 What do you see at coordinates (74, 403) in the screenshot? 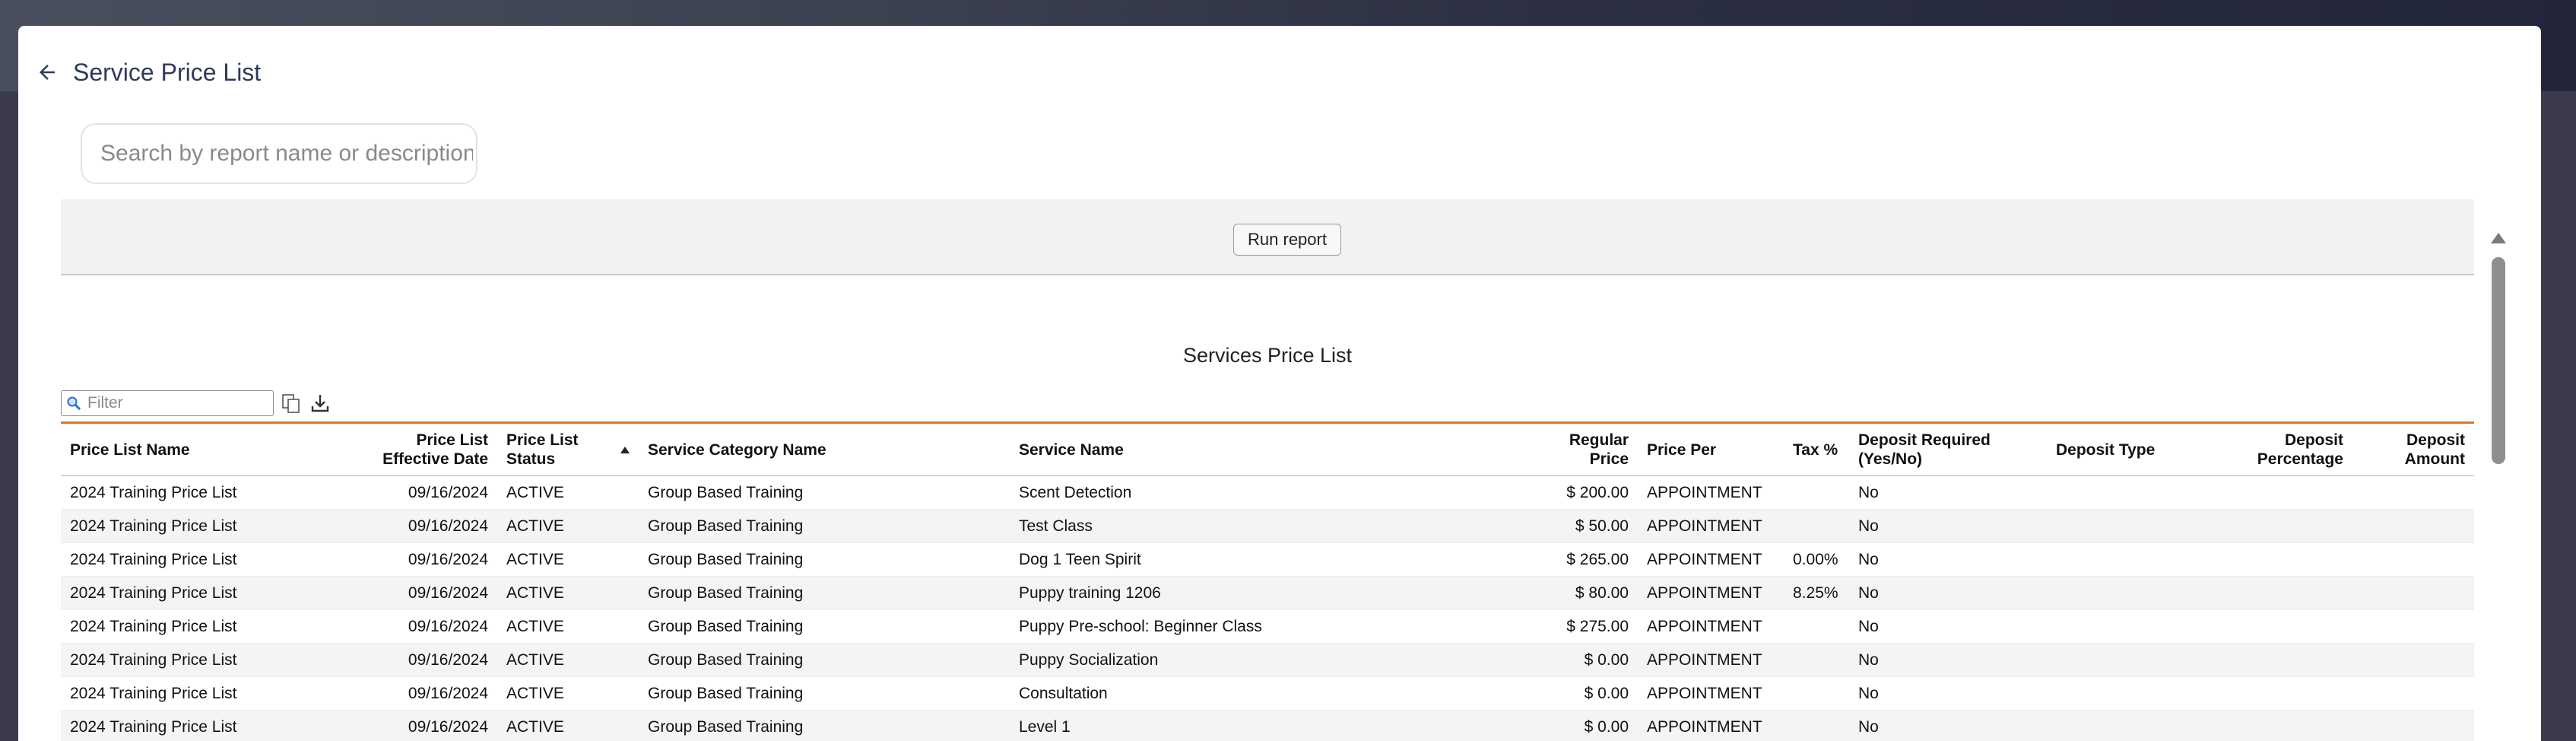
I see `search-icon` at bounding box center [74, 403].